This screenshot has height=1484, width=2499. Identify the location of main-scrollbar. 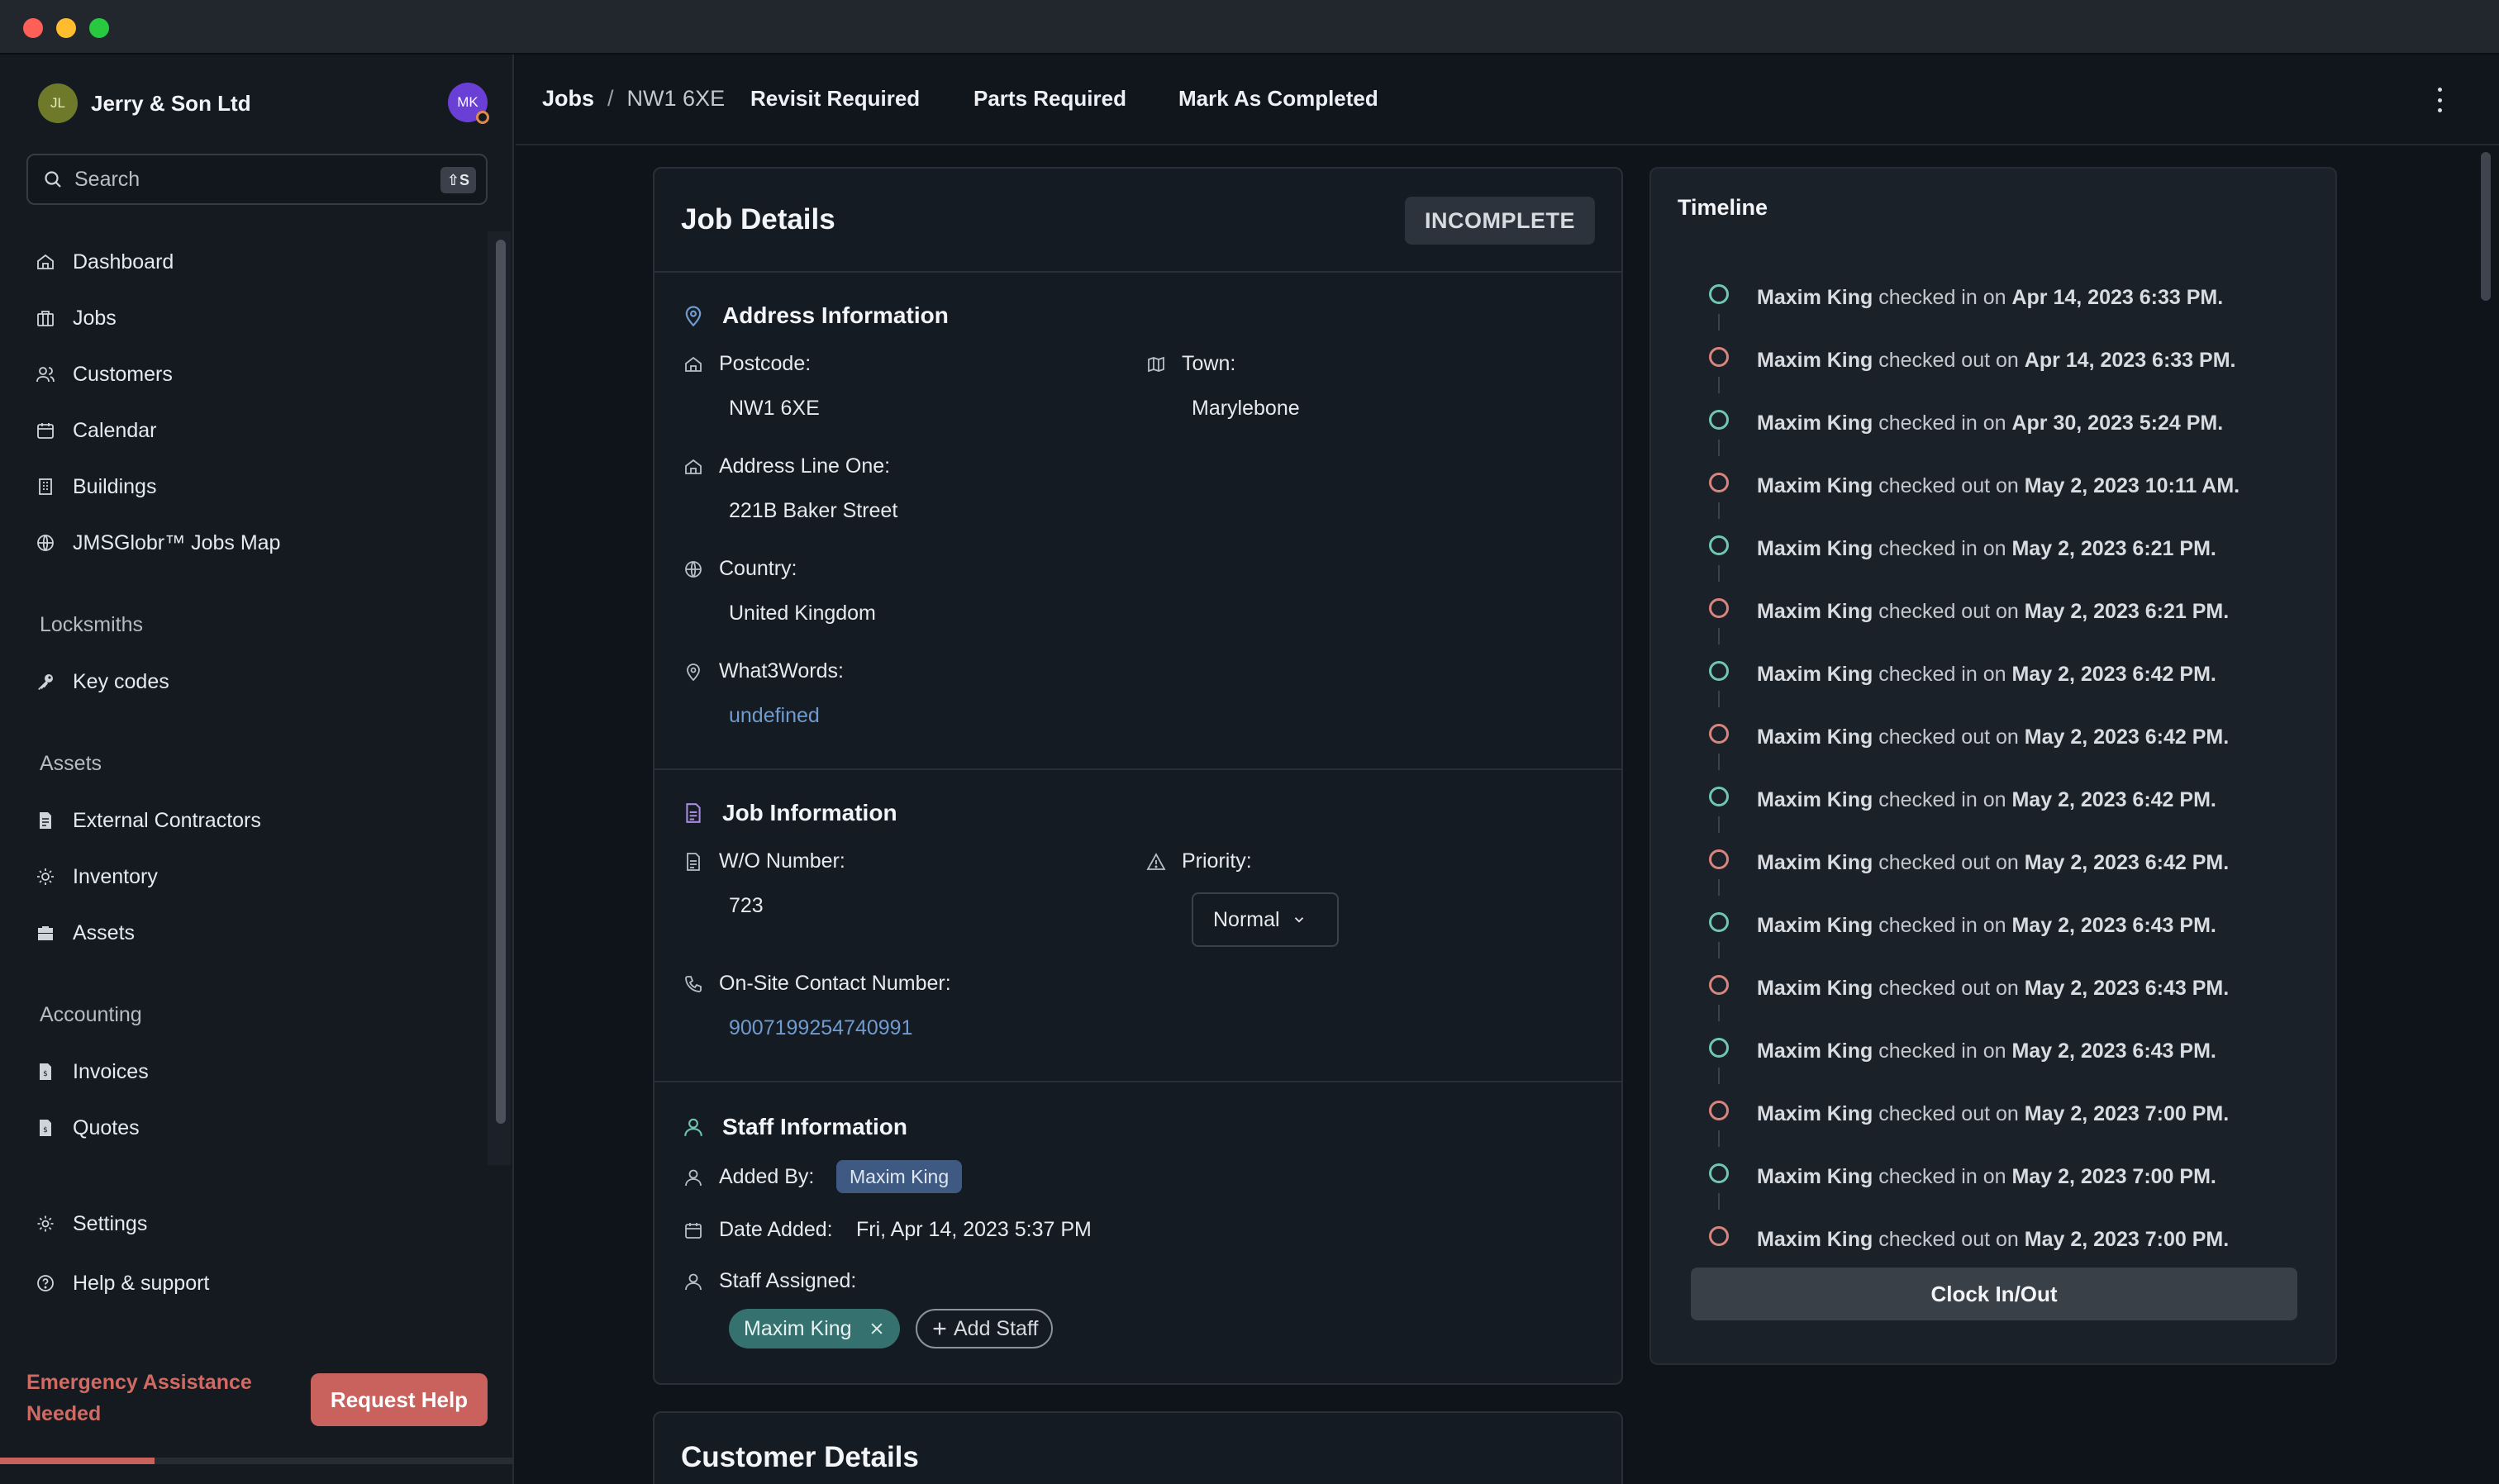
(2486, 814).